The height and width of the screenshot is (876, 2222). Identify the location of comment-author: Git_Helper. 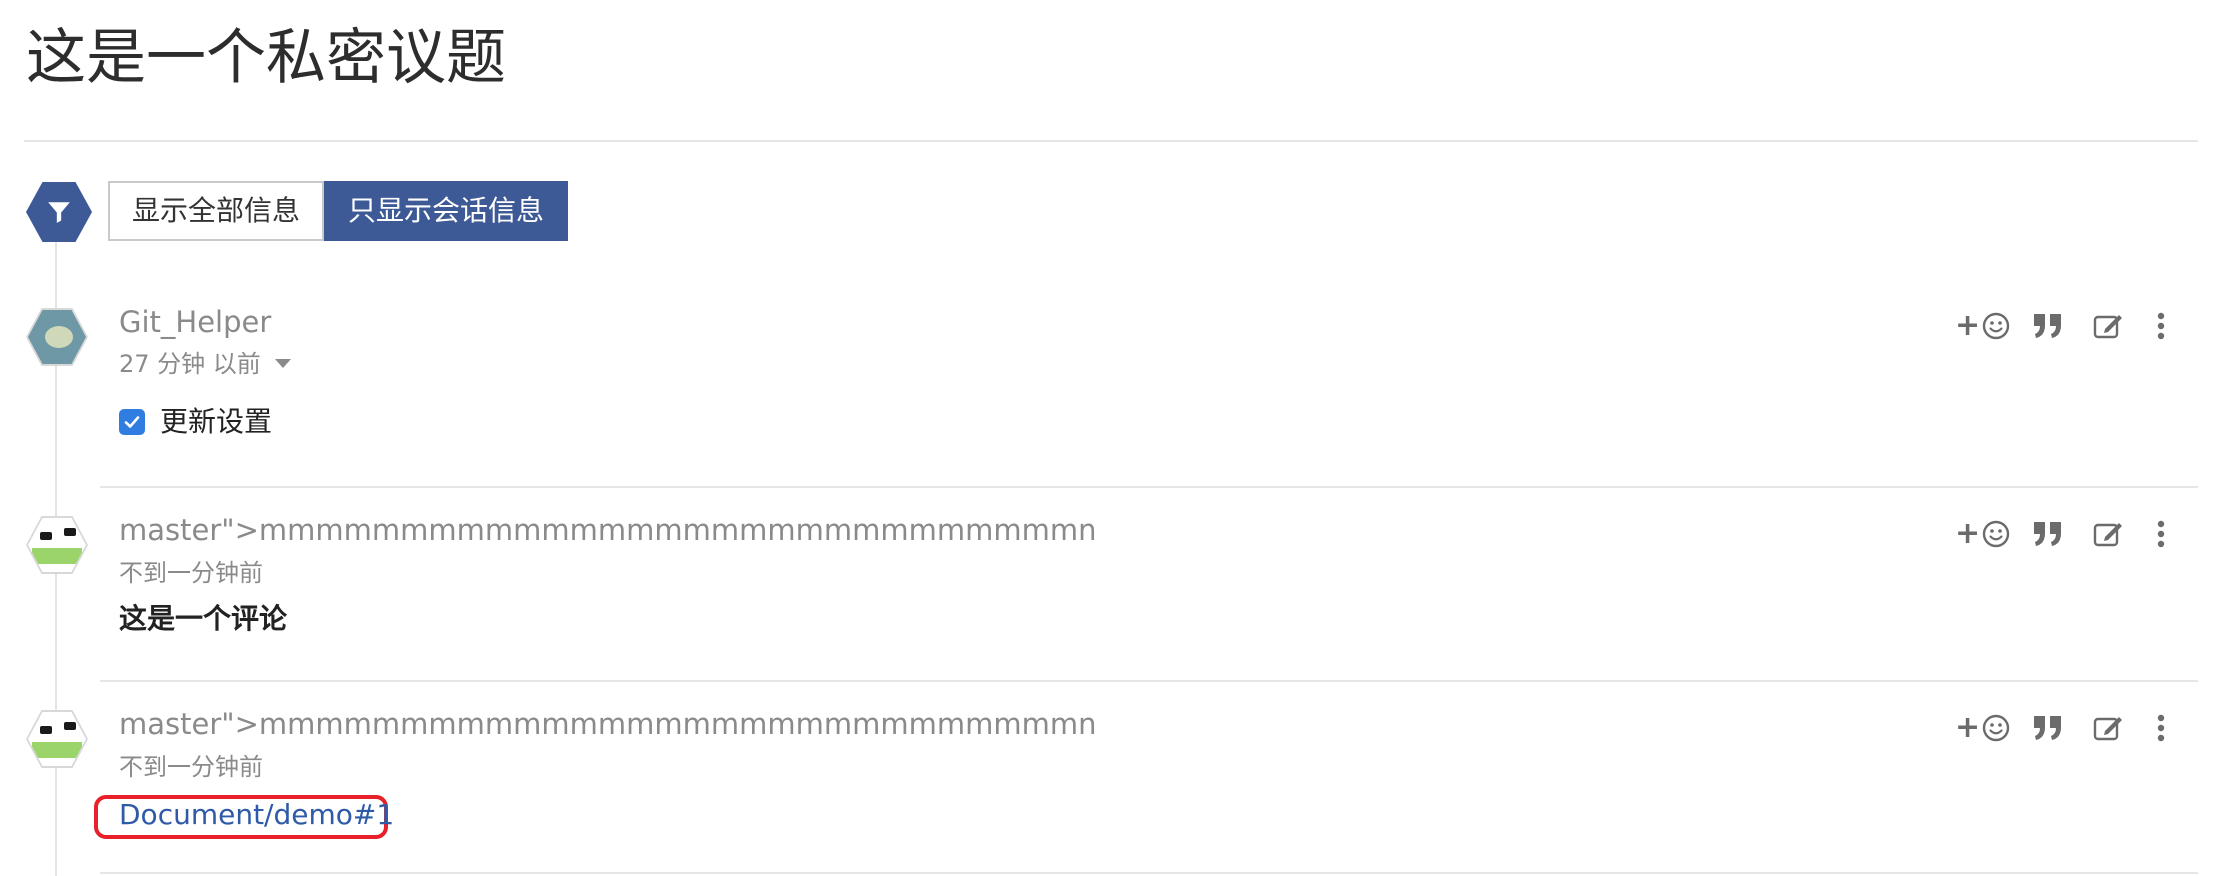
(195, 322).